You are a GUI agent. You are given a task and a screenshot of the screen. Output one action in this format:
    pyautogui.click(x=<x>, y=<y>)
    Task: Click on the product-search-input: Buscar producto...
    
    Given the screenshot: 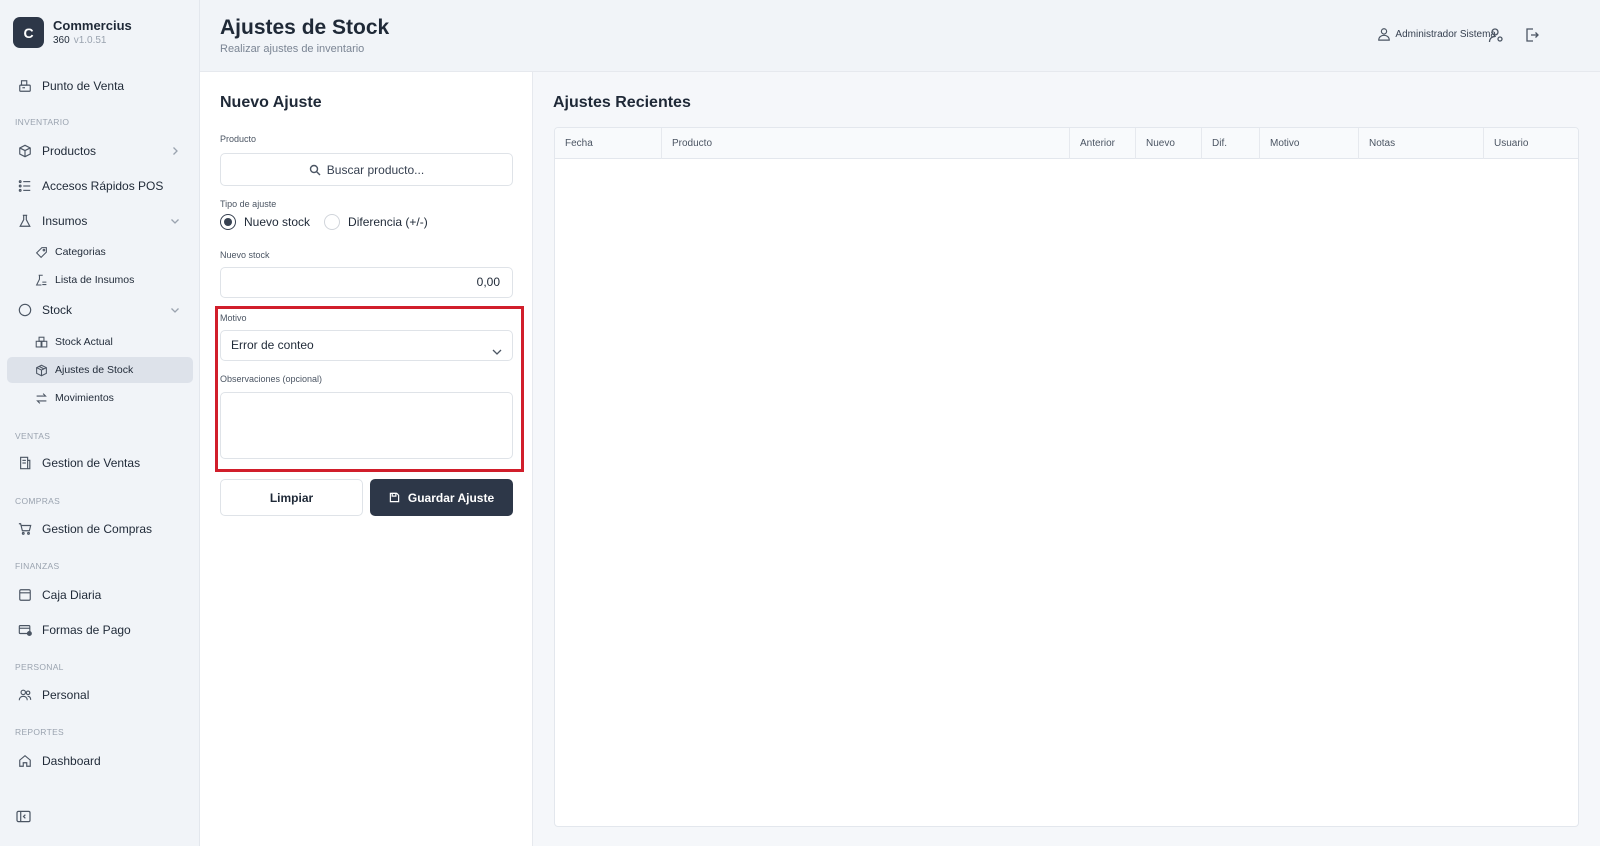 What is the action you would take?
    pyautogui.click(x=366, y=169)
    